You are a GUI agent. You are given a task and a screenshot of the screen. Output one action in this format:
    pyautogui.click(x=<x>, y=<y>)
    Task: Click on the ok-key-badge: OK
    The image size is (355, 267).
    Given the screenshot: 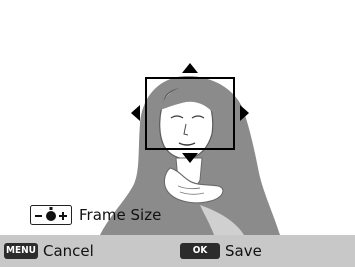 What is the action you would take?
    pyautogui.click(x=200, y=251)
    